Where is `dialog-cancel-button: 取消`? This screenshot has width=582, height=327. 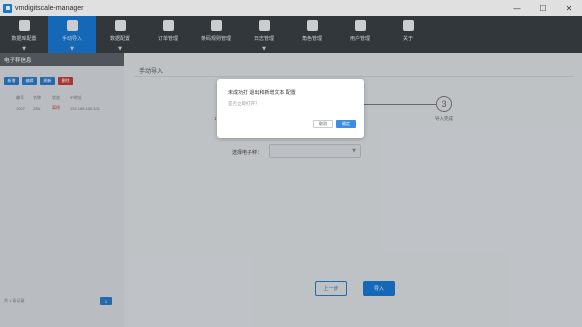 dialog-cancel-button: 取消 is located at coordinates (323, 124).